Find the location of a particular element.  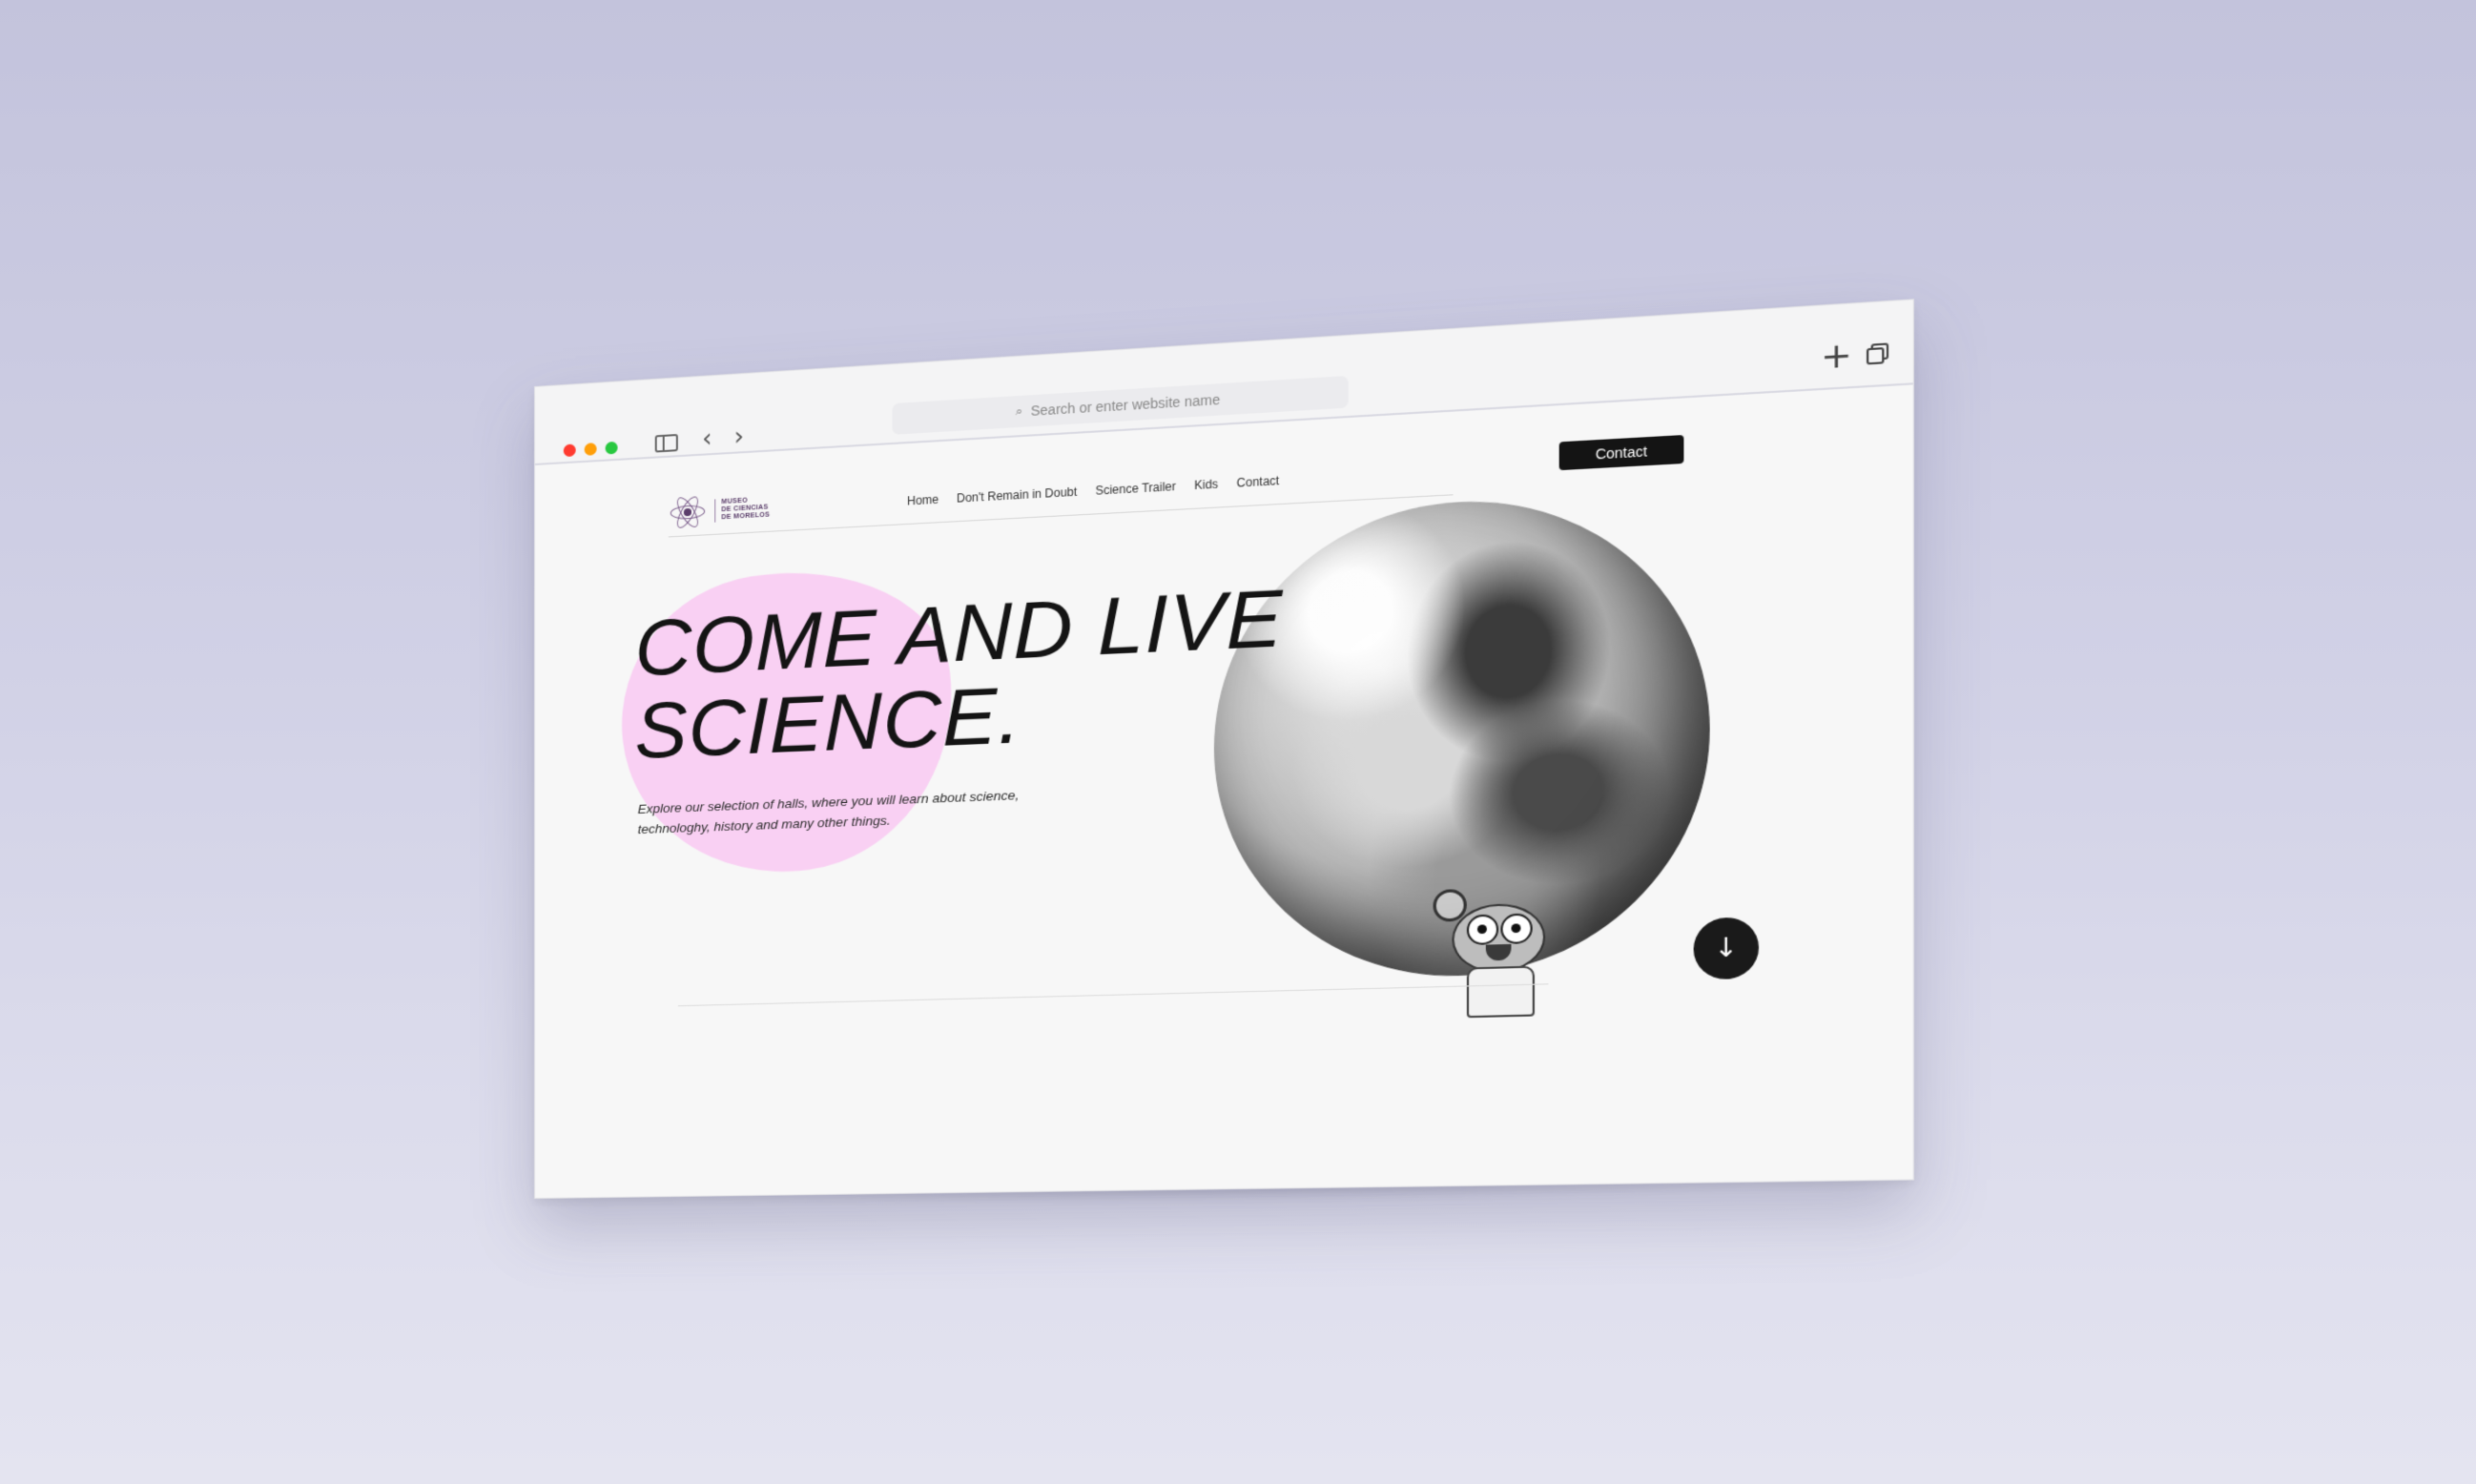

address-placeholder: Search or enter website name is located at coordinates (1126, 405).